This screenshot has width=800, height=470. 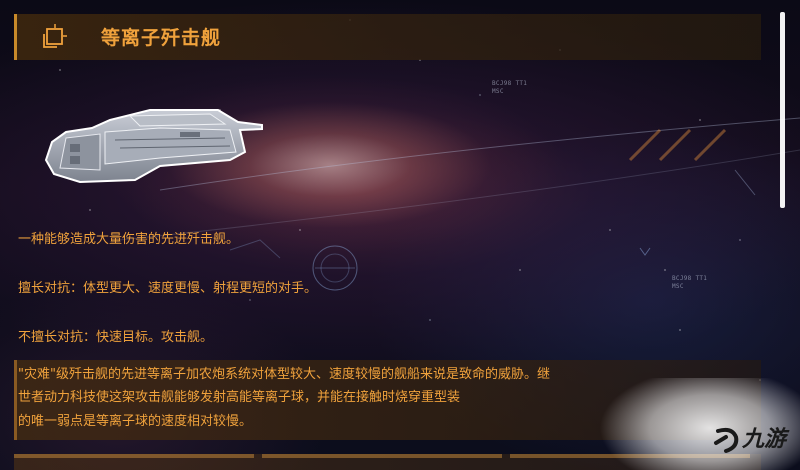 What do you see at coordinates (161, 38) in the screenshot?
I see `page-title: 等离子歼击舰` at bounding box center [161, 38].